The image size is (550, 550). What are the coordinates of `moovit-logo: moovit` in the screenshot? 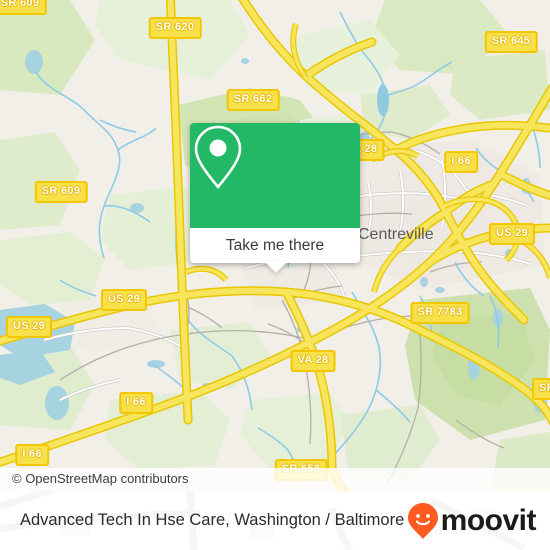 It's located at (472, 521).